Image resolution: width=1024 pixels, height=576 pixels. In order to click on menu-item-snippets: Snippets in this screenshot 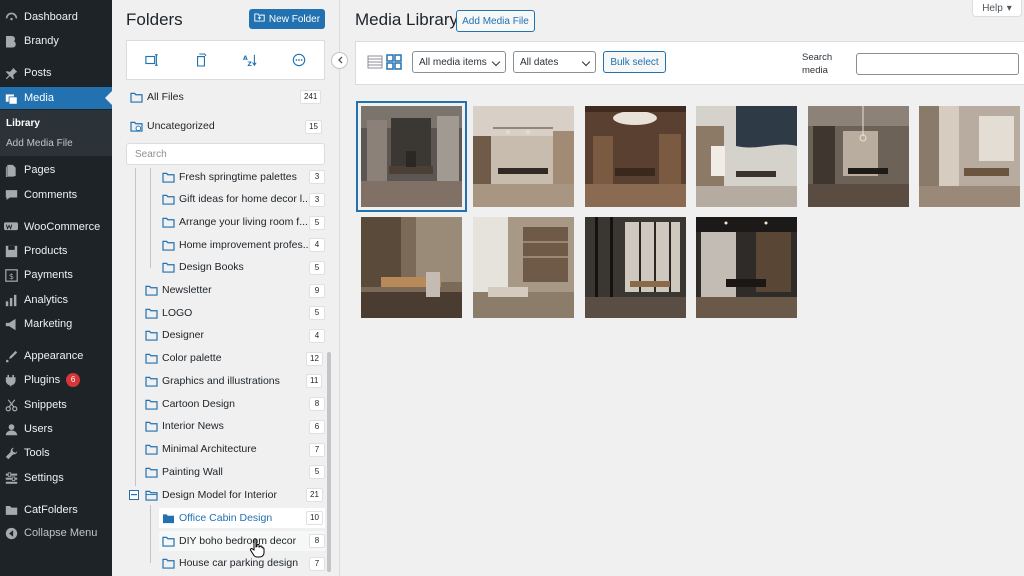, I will do `click(56, 405)`.